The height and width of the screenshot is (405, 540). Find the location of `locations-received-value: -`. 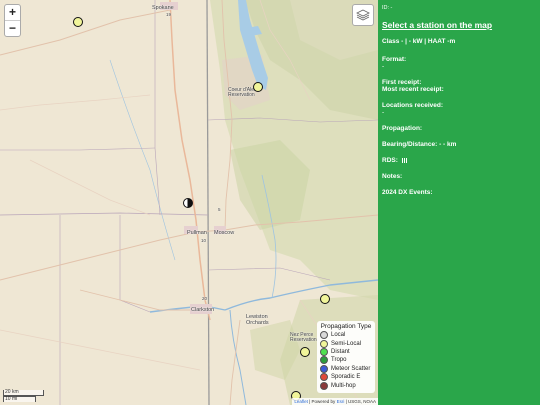

locations-received-value: - is located at coordinates (383, 112).